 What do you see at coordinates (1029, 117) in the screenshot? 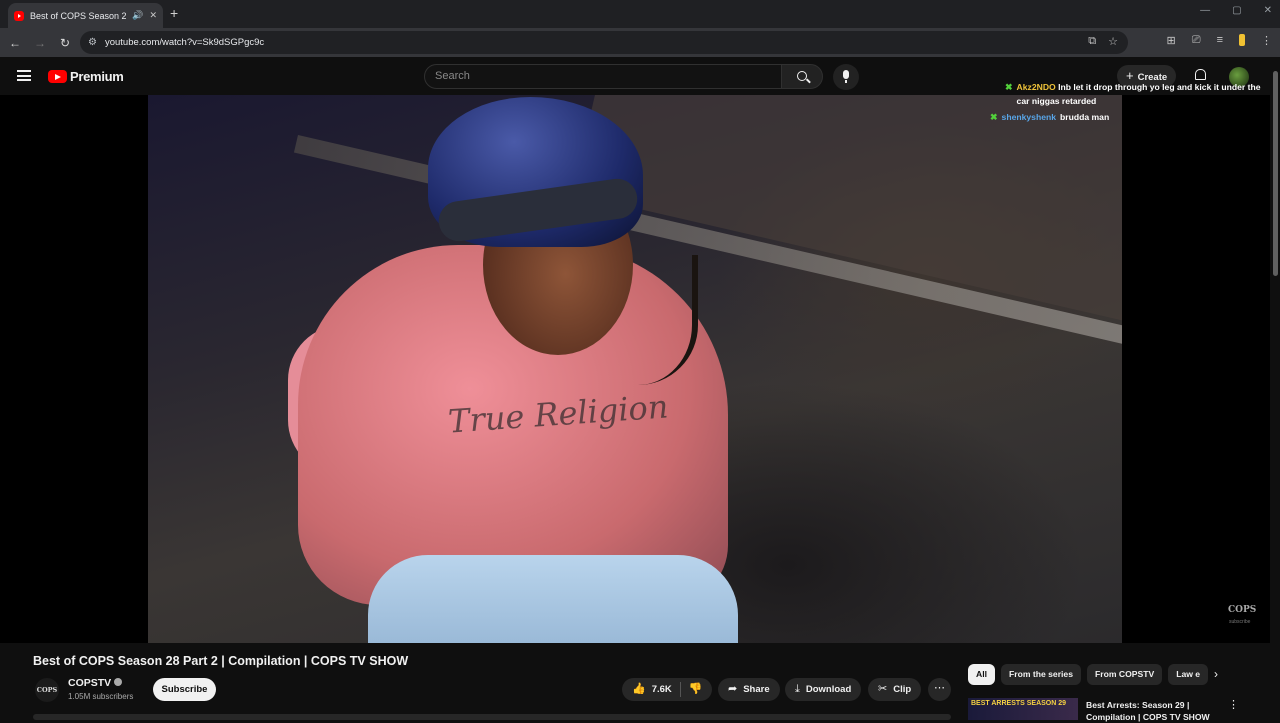
I see `chat-username: shenkyshenk` at bounding box center [1029, 117].